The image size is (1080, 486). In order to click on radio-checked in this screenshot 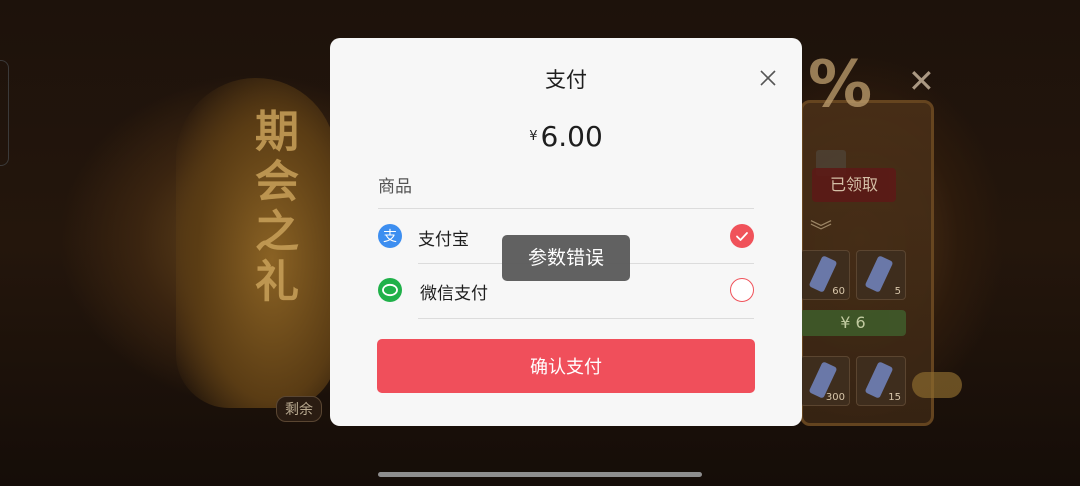, I will do `click(742, 236)`.